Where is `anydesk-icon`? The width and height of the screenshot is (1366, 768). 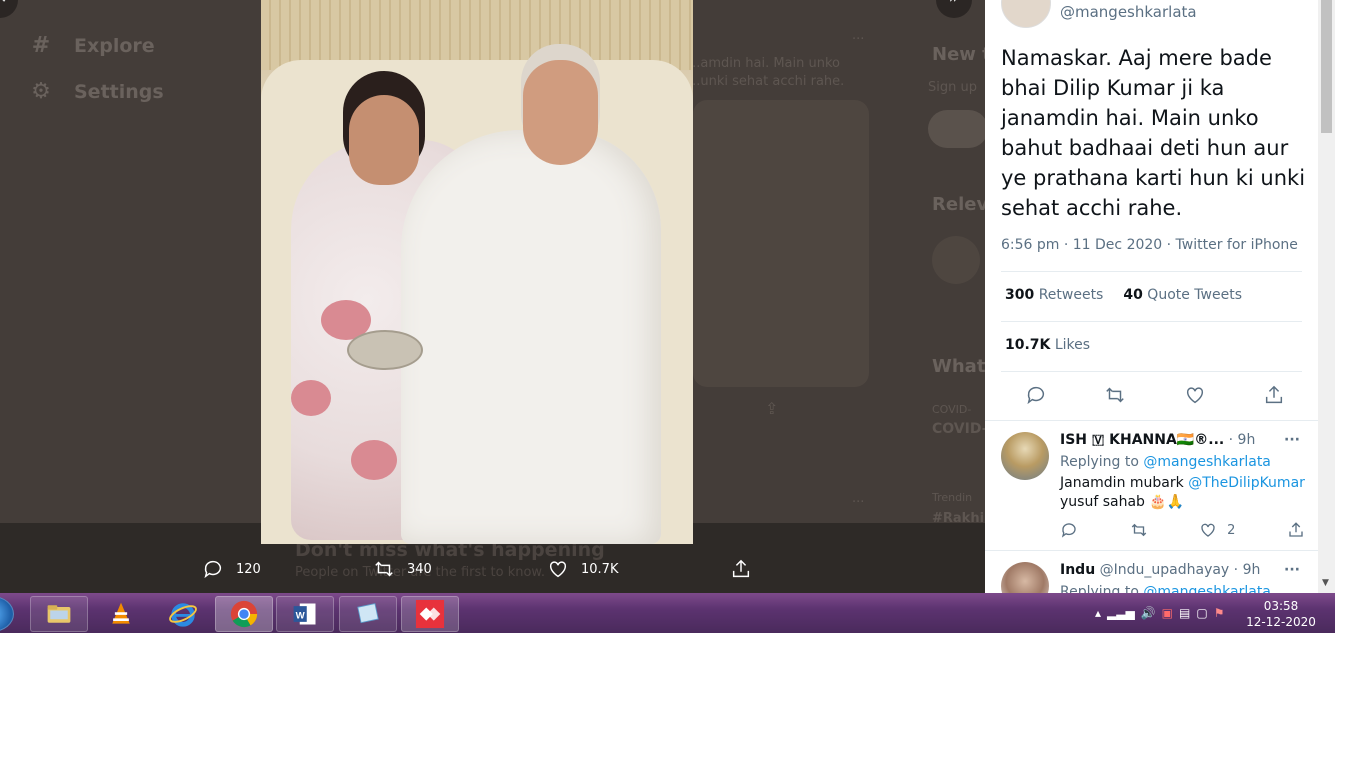
anydesk-icon is located at coordinates (430, 614).